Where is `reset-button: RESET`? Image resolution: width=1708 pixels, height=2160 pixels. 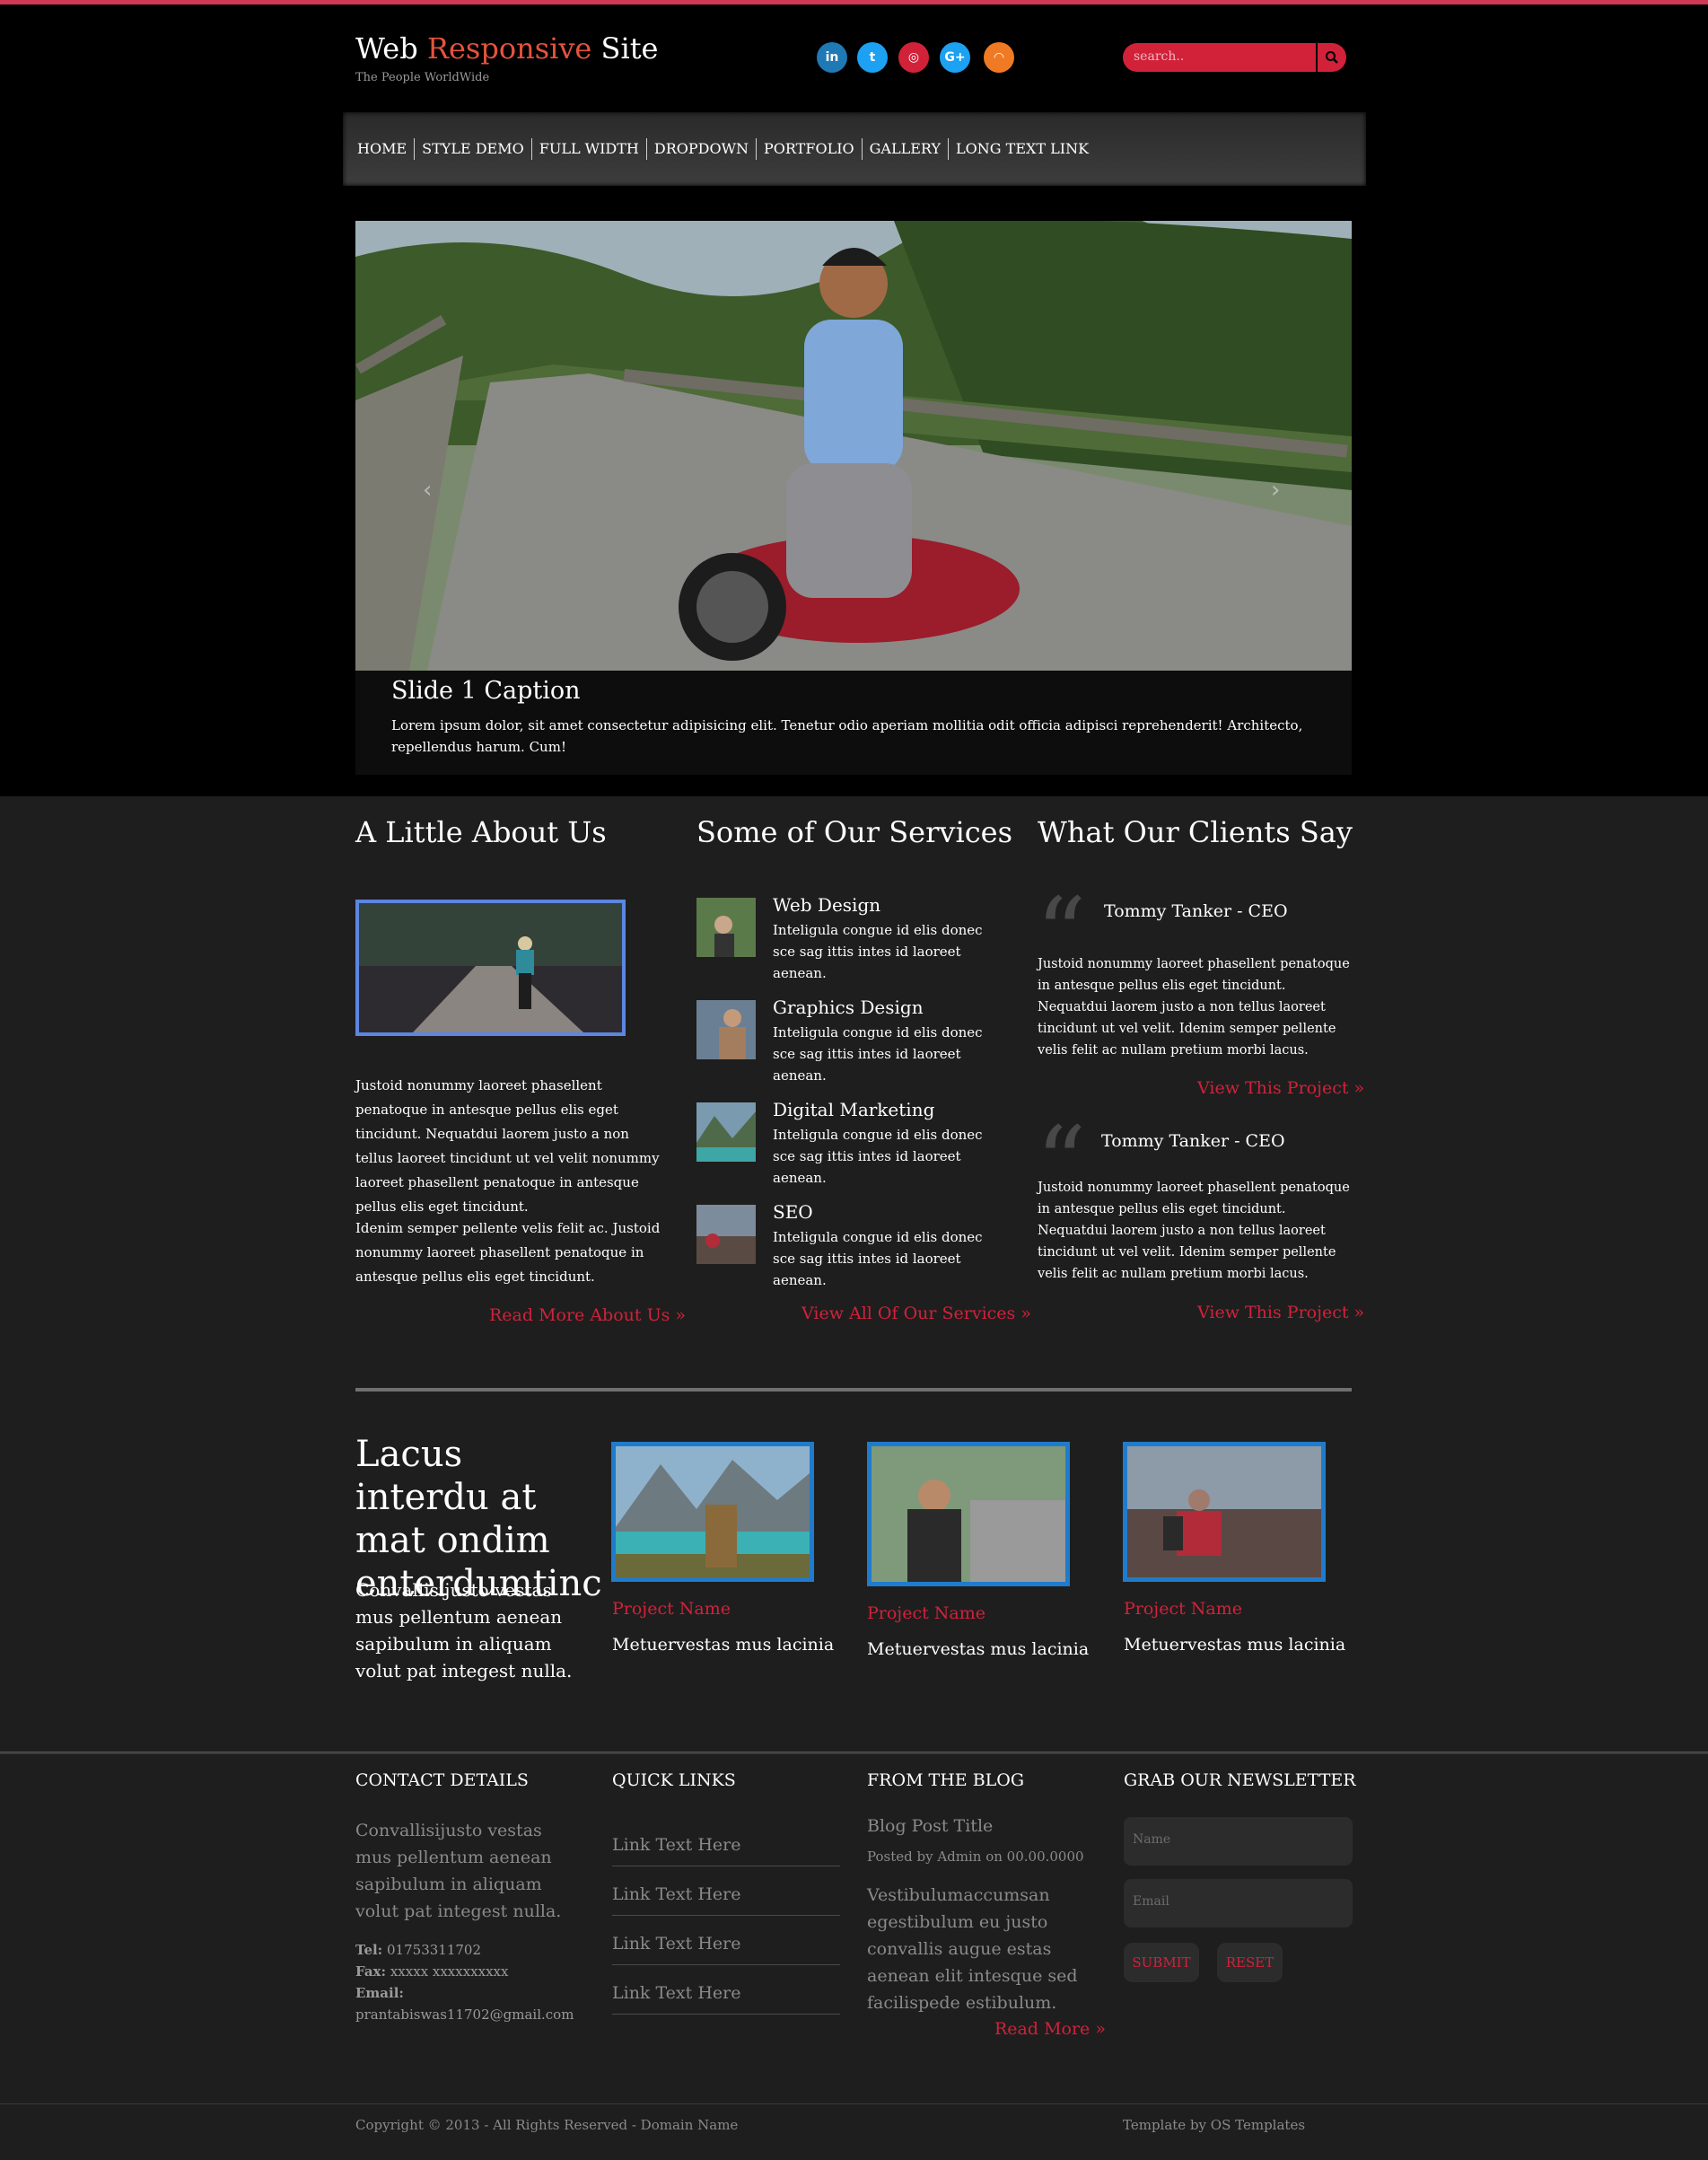 reset-button: RESET is located at coordinates (1250, 1962).